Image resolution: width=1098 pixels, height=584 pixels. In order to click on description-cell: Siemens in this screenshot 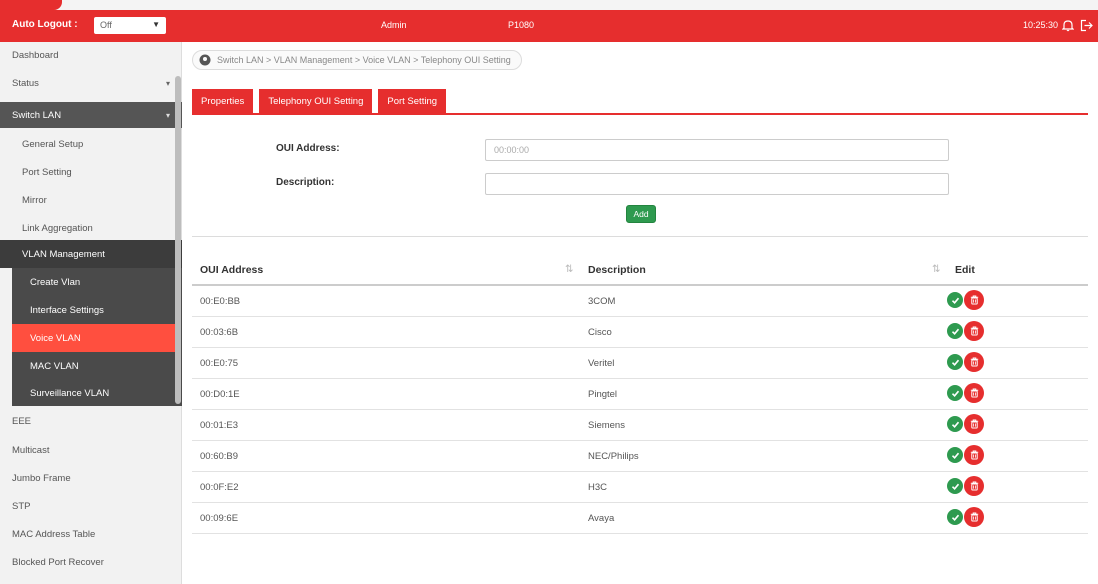, I will do `click(606, 425)`.